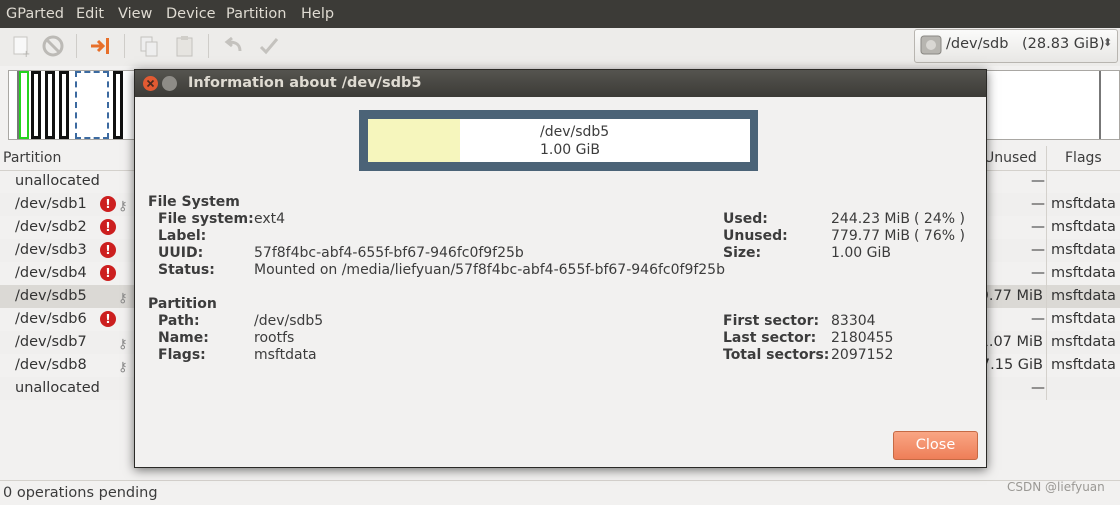 The image size is (1120, 505). What do you see at coordinates (1083, 158) in the screenshot?
I see `header-flags: Flags` at bounding box center [1083, 158].